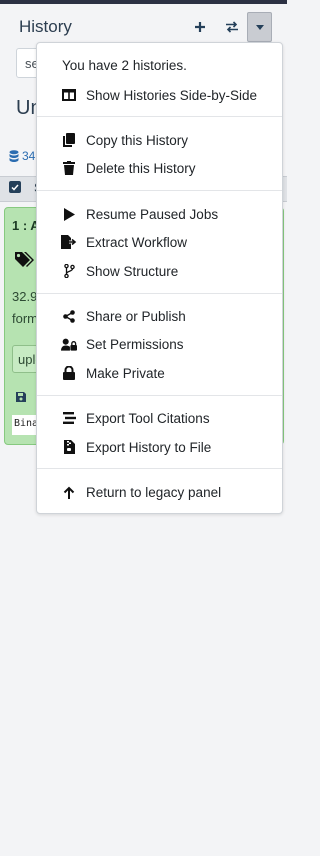  I want to click on history-size-label: 34, so click(29, 156).